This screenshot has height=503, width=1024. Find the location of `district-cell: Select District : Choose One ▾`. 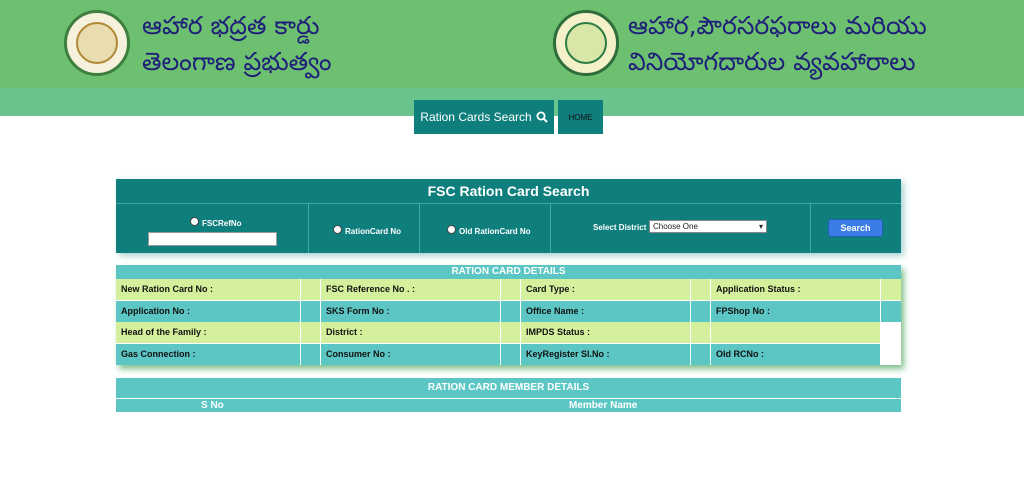

district-cell: Select District : Choose One ▾ is located at coordinates (681, 228).